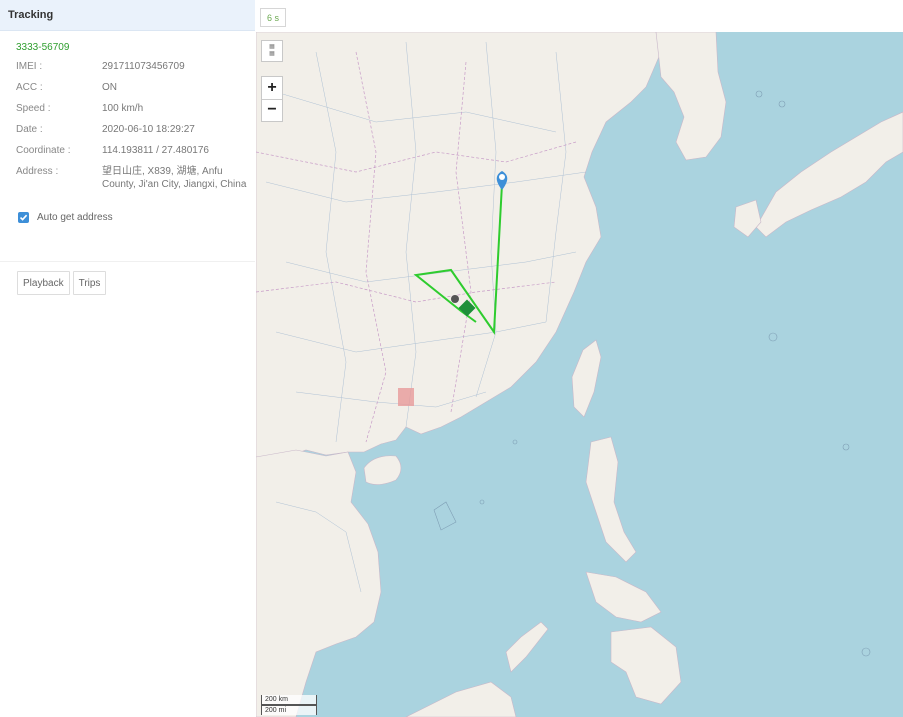 This screenshot has width=903, height=717. What do you see at coordinates (127, 261) in the screenshot?
I see `panel-divider` at bounding box center [127, 261].